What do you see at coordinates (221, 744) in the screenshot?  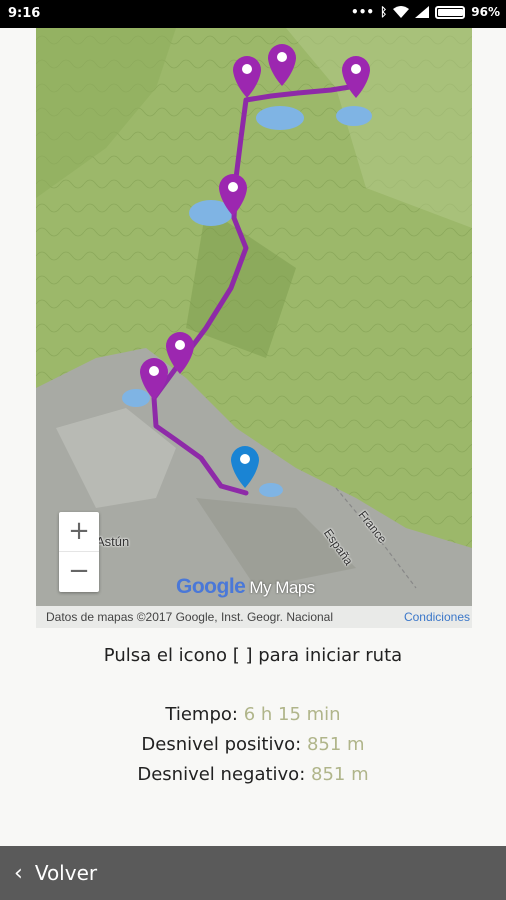 I see `stat-ascent-label: Desnivel positivo:` at bounding box center [221, 744].